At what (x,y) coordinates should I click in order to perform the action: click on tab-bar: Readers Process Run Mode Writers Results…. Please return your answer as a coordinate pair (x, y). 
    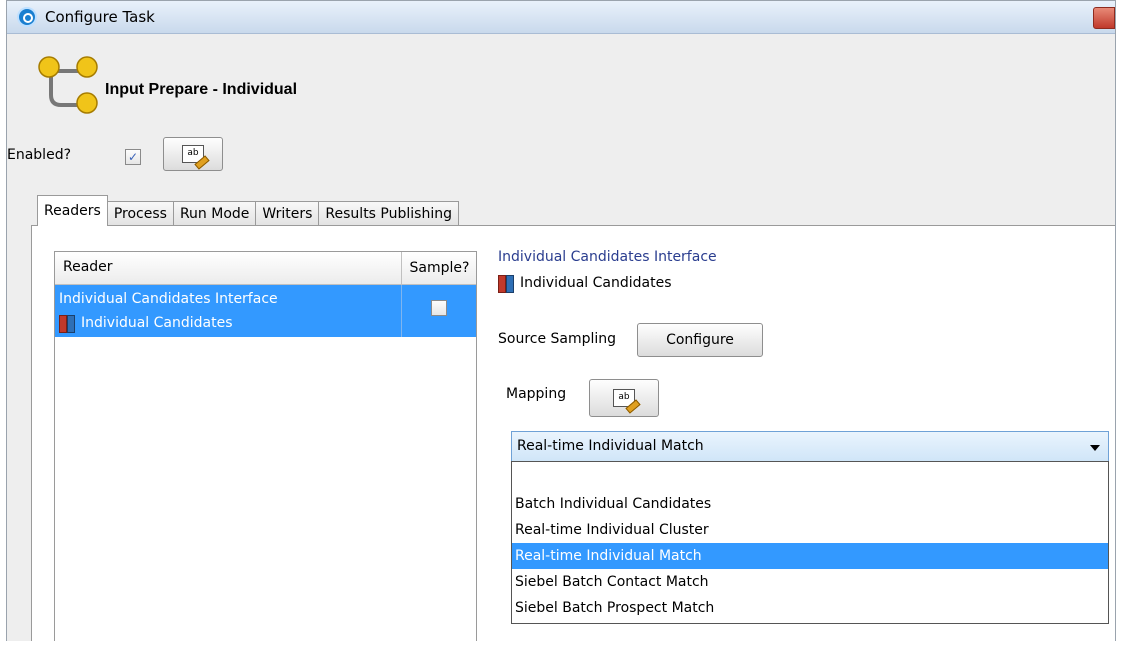
    Looking at the image, I should click on (248, 210).